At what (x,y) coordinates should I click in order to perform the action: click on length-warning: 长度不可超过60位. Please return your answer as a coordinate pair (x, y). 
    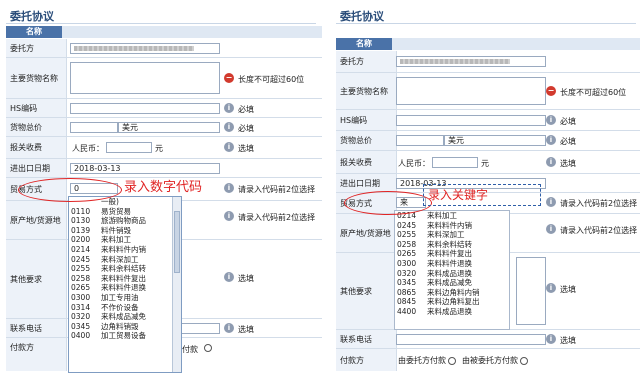
    Looking at the image, I should click on (593, 92).